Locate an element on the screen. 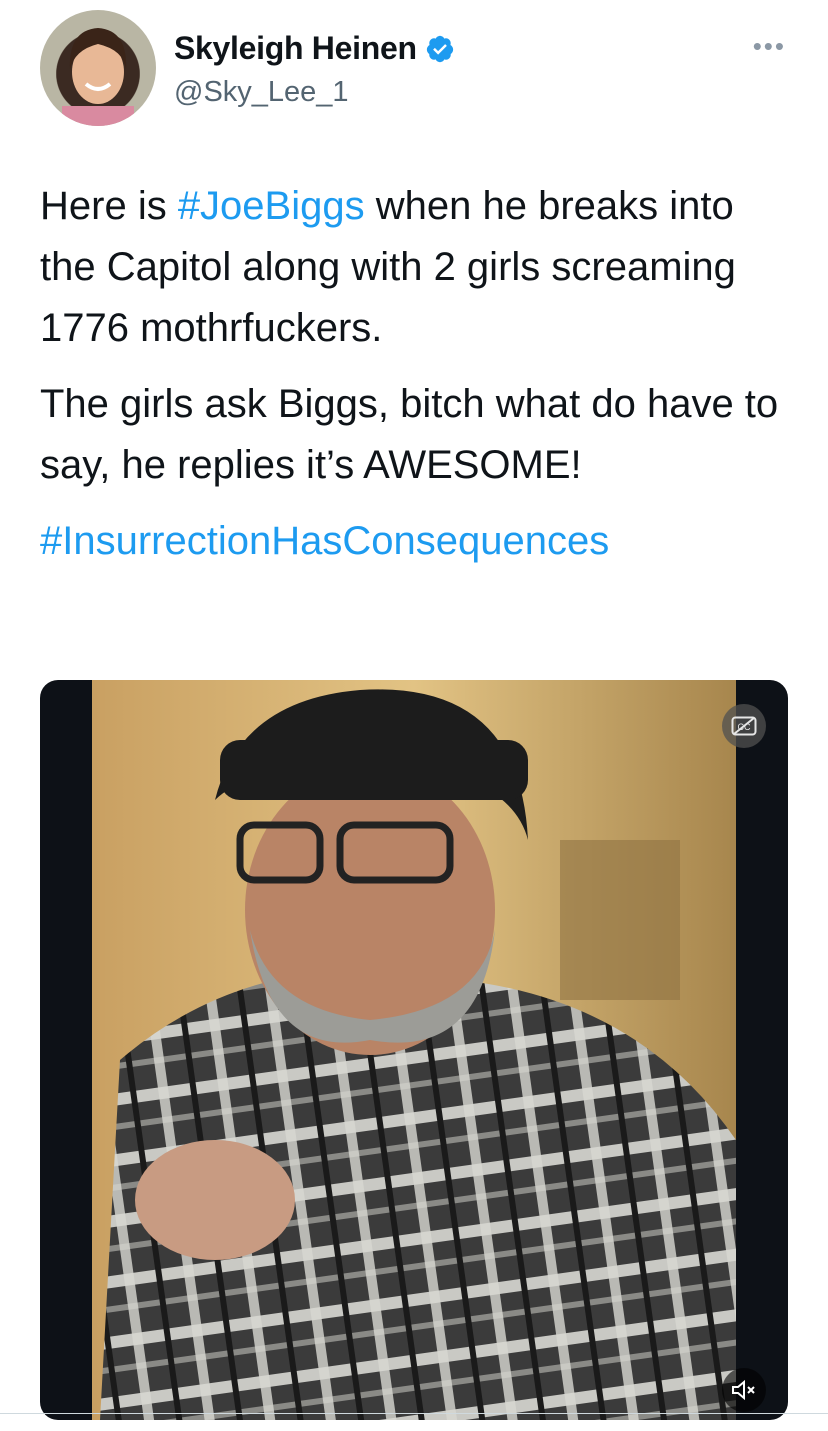 This screenshot has height=1431, width=828. cc-icon: CC is located at coordinates (744, 726).